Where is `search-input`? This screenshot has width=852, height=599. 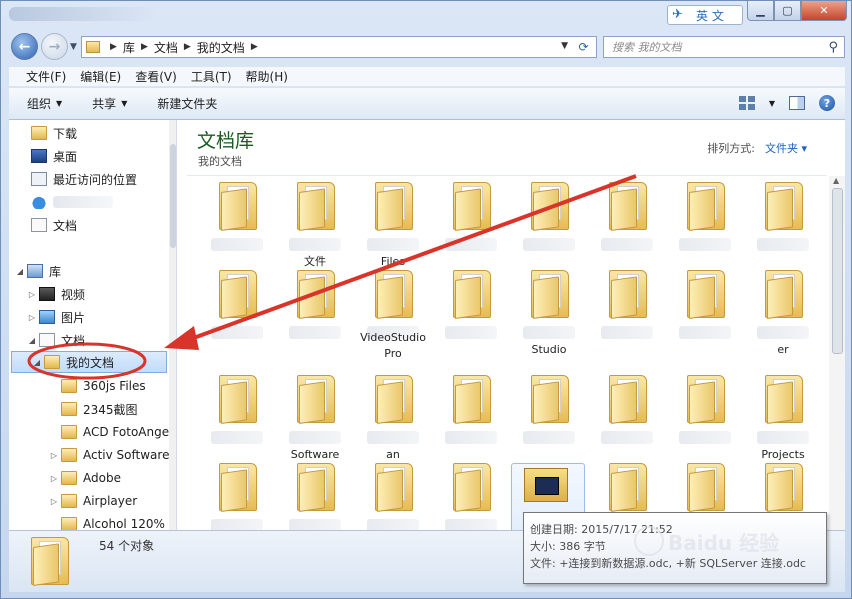 search-input is located at coordinates (714, 47).